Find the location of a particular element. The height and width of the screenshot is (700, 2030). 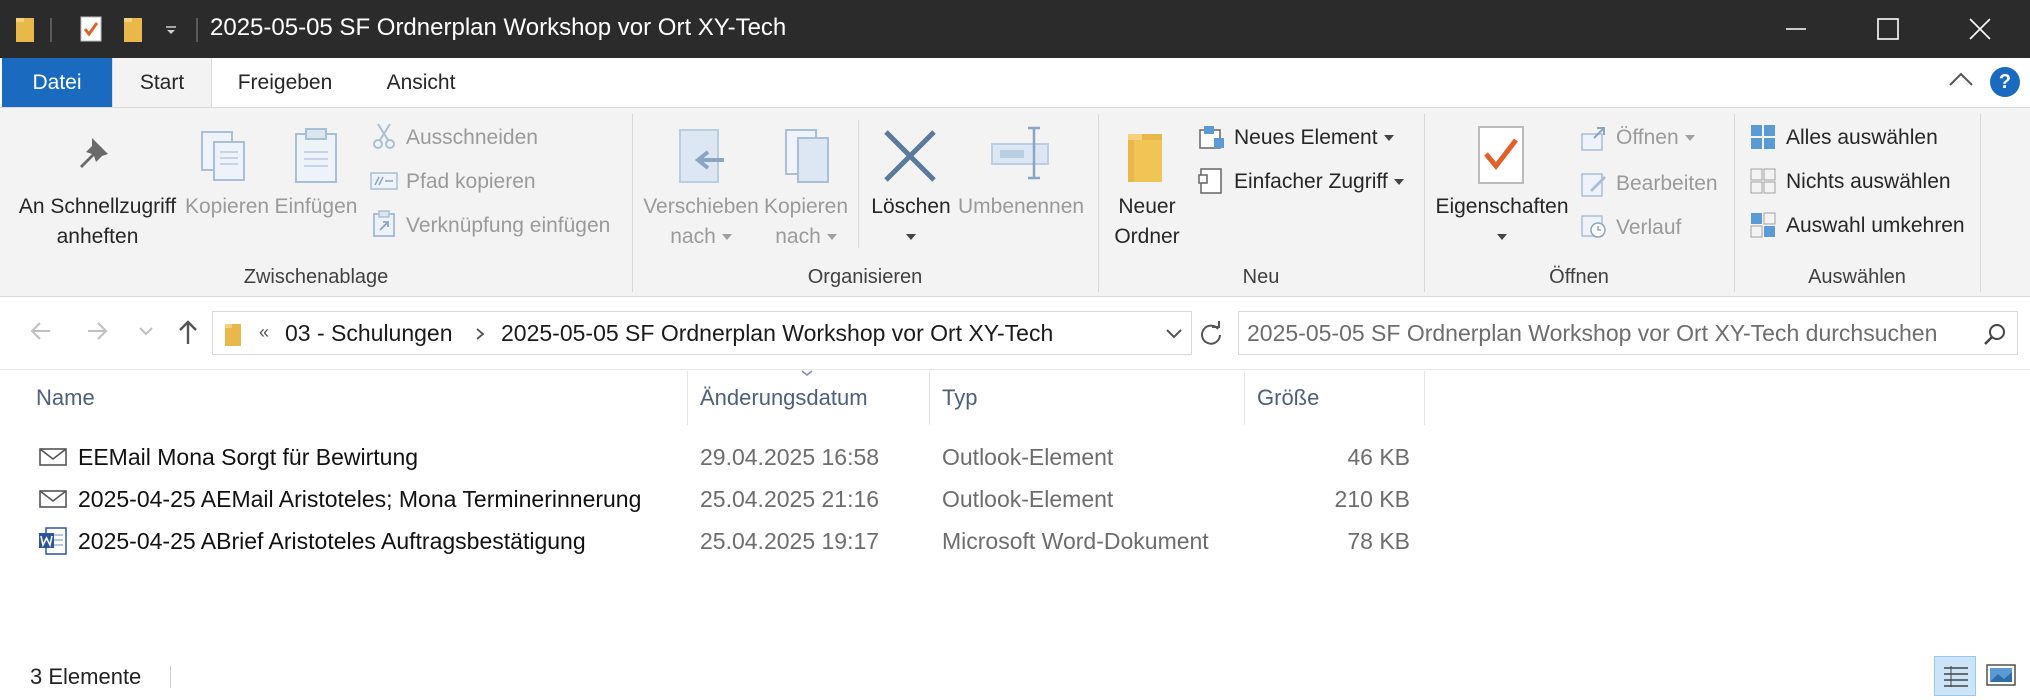

paste-button: Einfügen is located at coordinates (316, 207).